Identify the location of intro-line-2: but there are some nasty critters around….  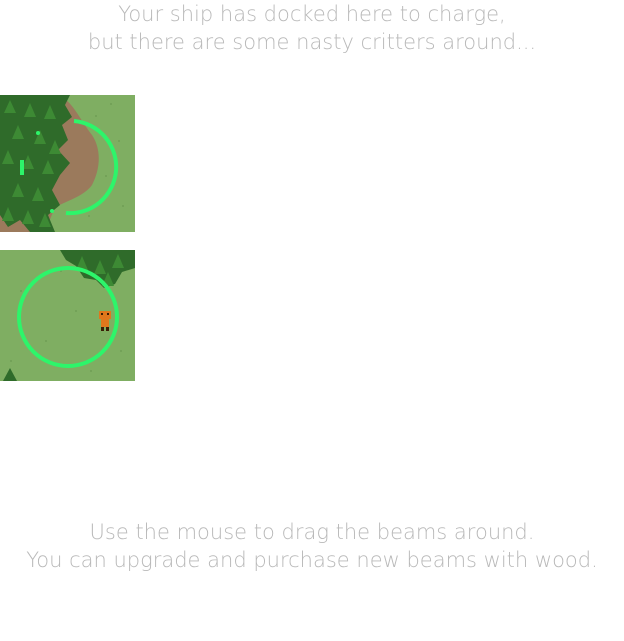
(312, 42).